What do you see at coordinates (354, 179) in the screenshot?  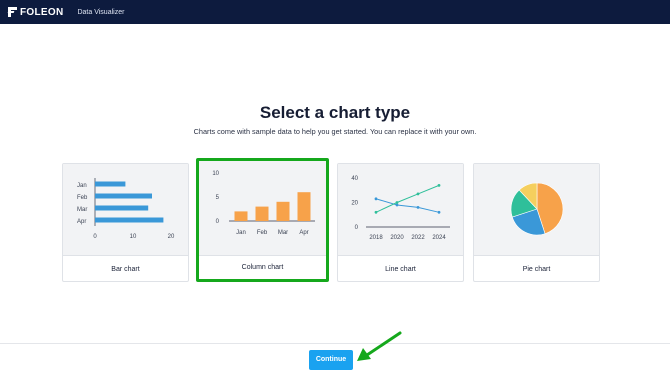 I see `line-chart-tick-label: 40` at bounding box center [354, 179].